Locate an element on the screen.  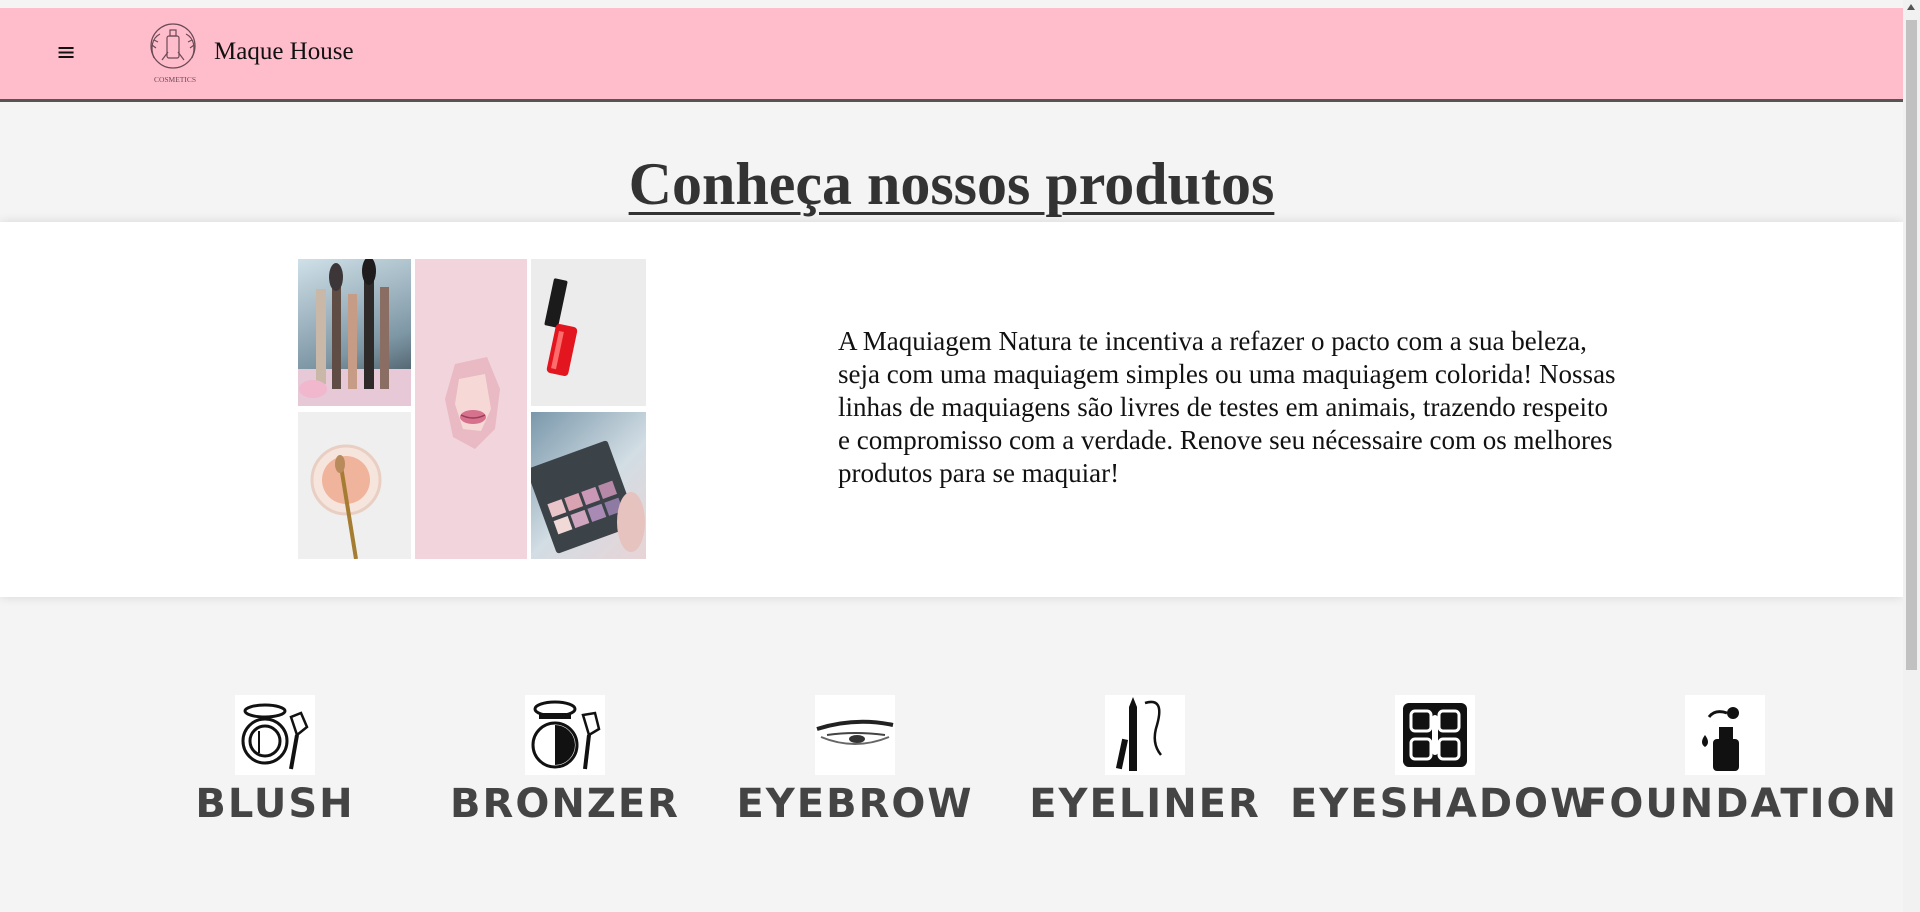
category-label: EYEBROW is located at coordinates (855, 804).